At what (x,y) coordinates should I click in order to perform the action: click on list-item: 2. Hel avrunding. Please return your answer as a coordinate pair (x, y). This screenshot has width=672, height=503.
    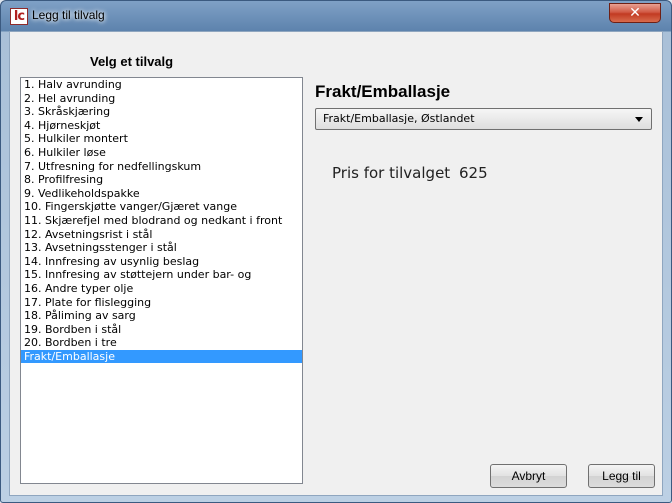
    Looking at the image, I should click on (161, 99).